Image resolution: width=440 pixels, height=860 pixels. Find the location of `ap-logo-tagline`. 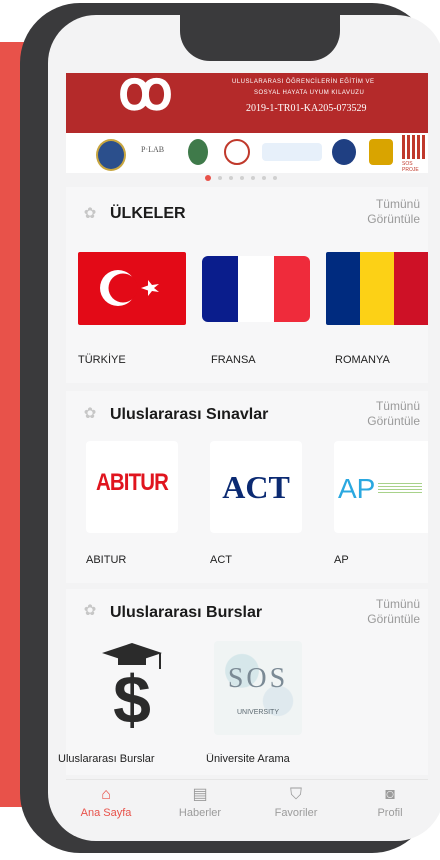

ap-logo-tagline is located at coordinates (400, 488).